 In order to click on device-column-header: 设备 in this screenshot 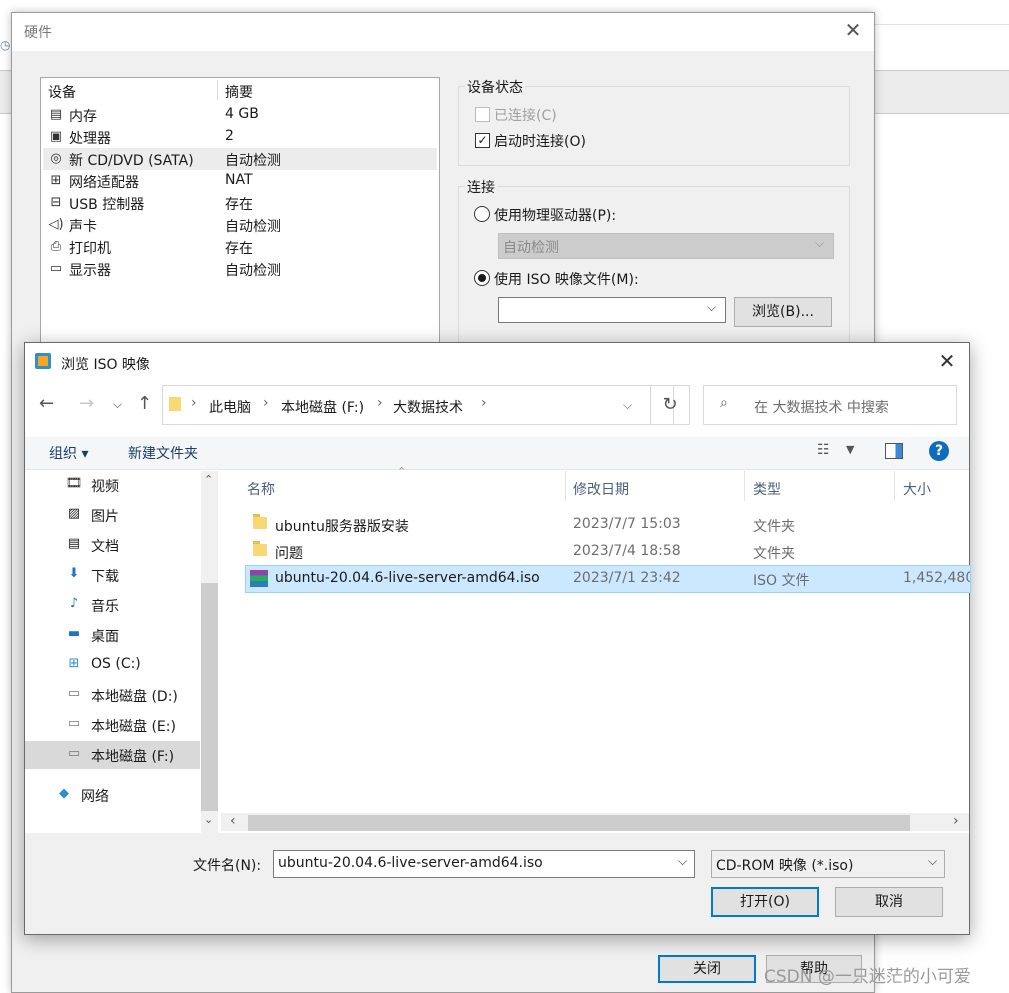, I will do `click(62, 92)`.